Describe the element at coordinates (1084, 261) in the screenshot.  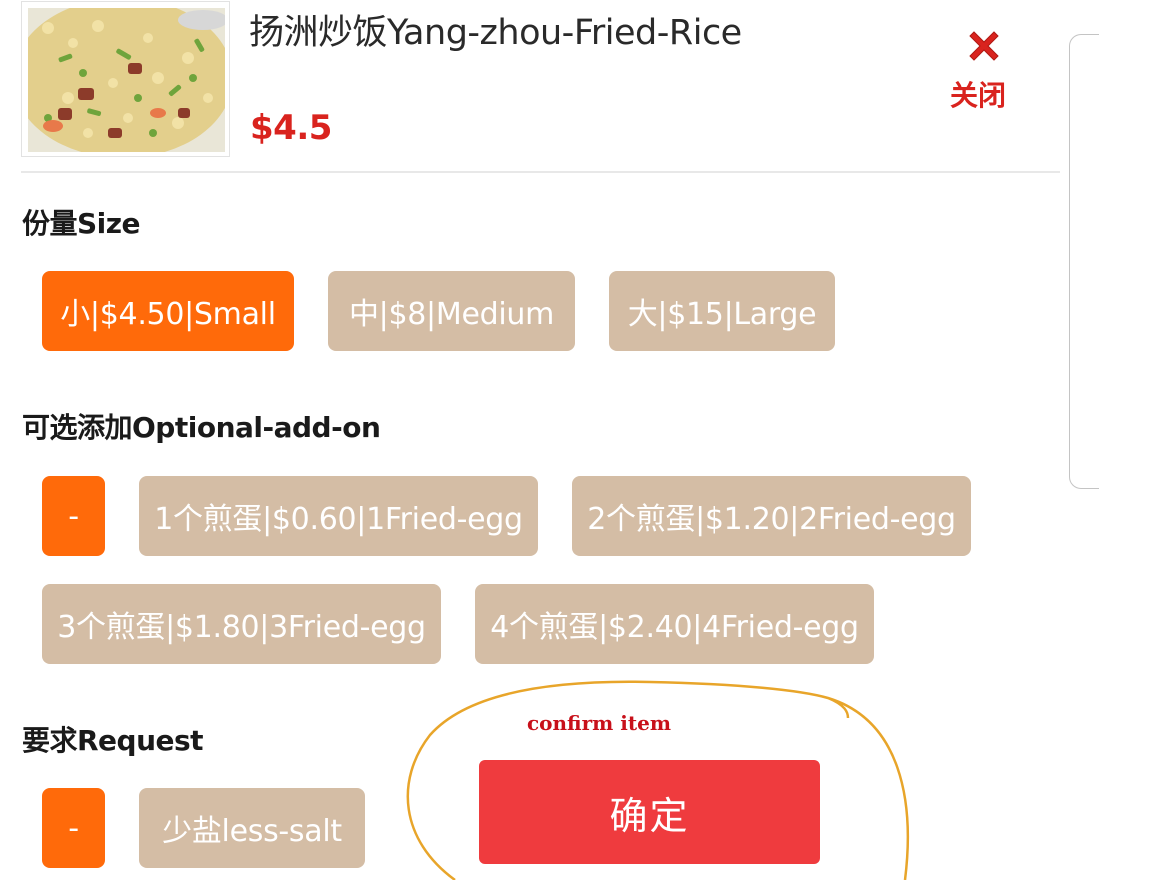
I see `side-scroll-panel` at that location.